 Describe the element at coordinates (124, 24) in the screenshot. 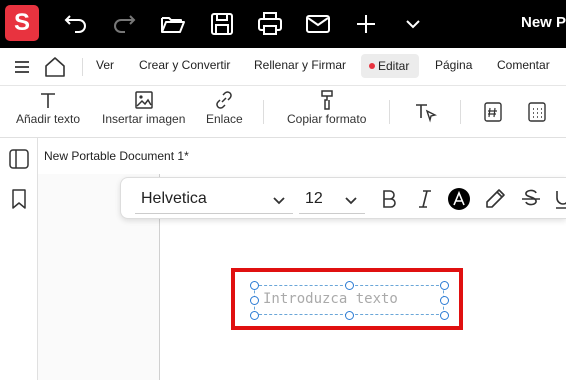

I see `redo-icon` at that location.